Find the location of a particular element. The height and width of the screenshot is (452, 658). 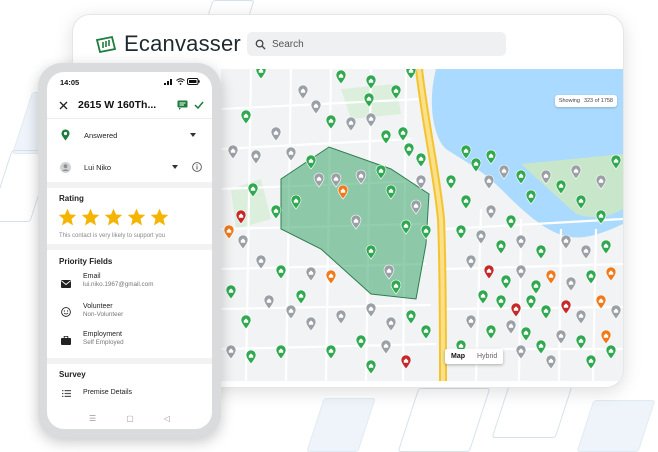

search-icon is located at coordinates (260, 44).